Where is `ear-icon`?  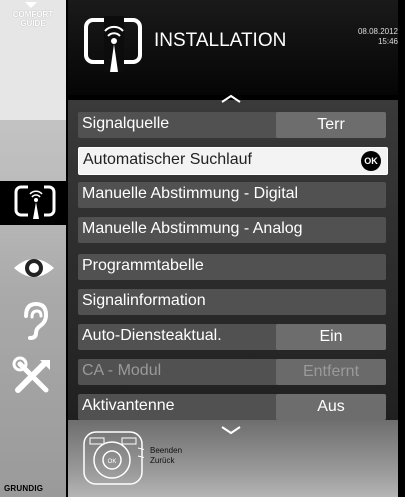 ear-icon is located at coordinates (36, 320).